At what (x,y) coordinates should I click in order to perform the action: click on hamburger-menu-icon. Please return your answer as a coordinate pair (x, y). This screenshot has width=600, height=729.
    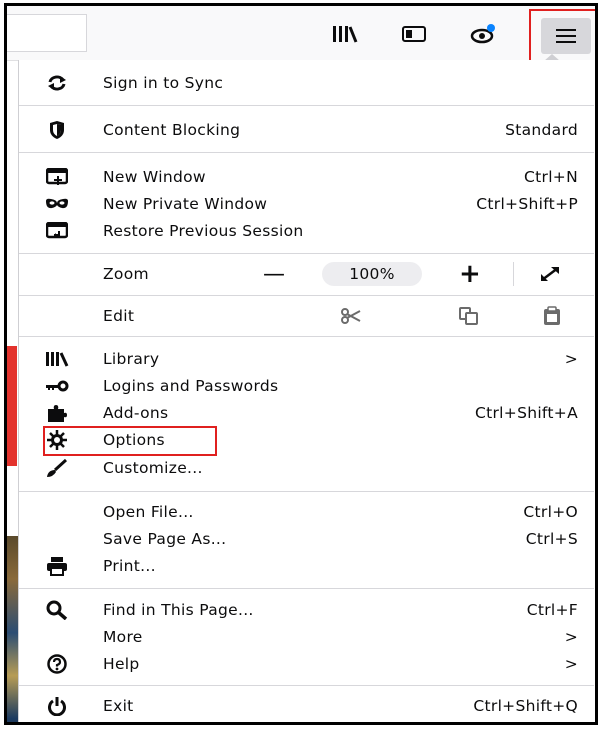
    Looking at the image, I should click on (566, 36).